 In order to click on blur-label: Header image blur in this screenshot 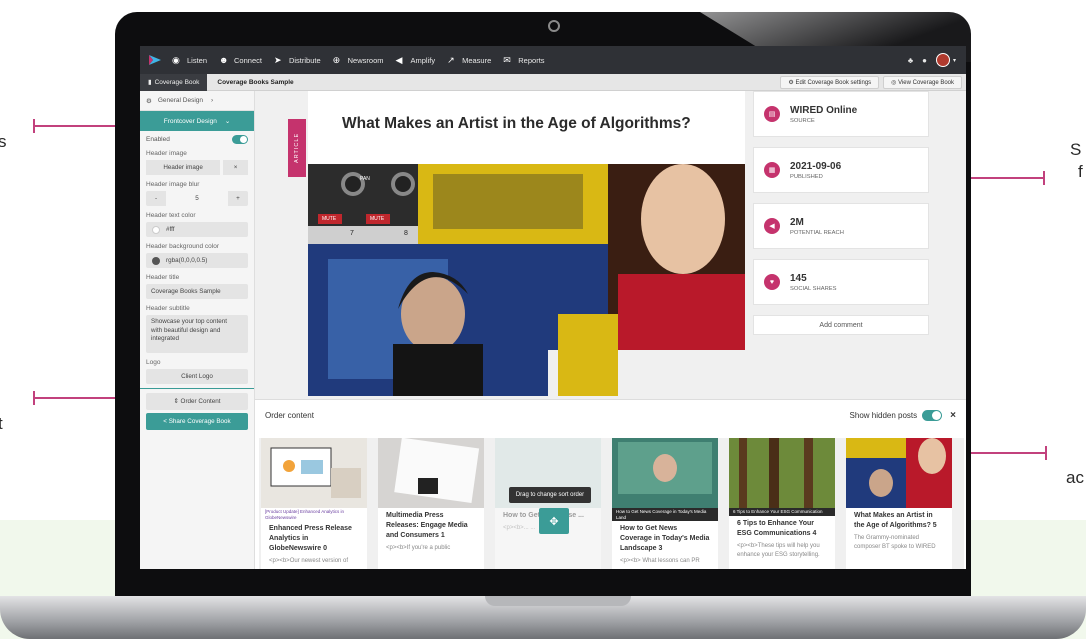, I will do `click(173, 184)`.